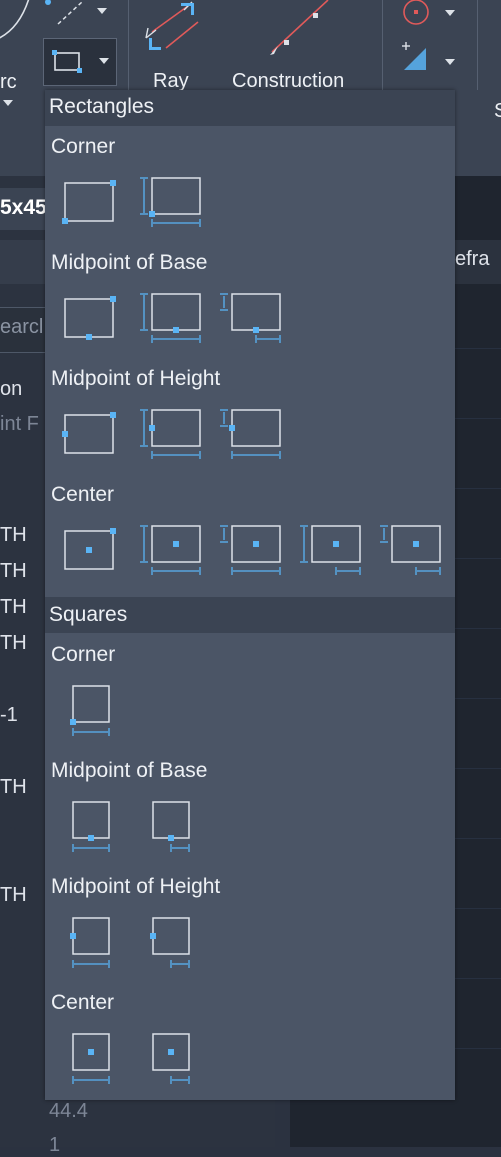 The width and height of the screenshot is (501, 1157). I want to click on square-height-half-button, so click(179, 942).